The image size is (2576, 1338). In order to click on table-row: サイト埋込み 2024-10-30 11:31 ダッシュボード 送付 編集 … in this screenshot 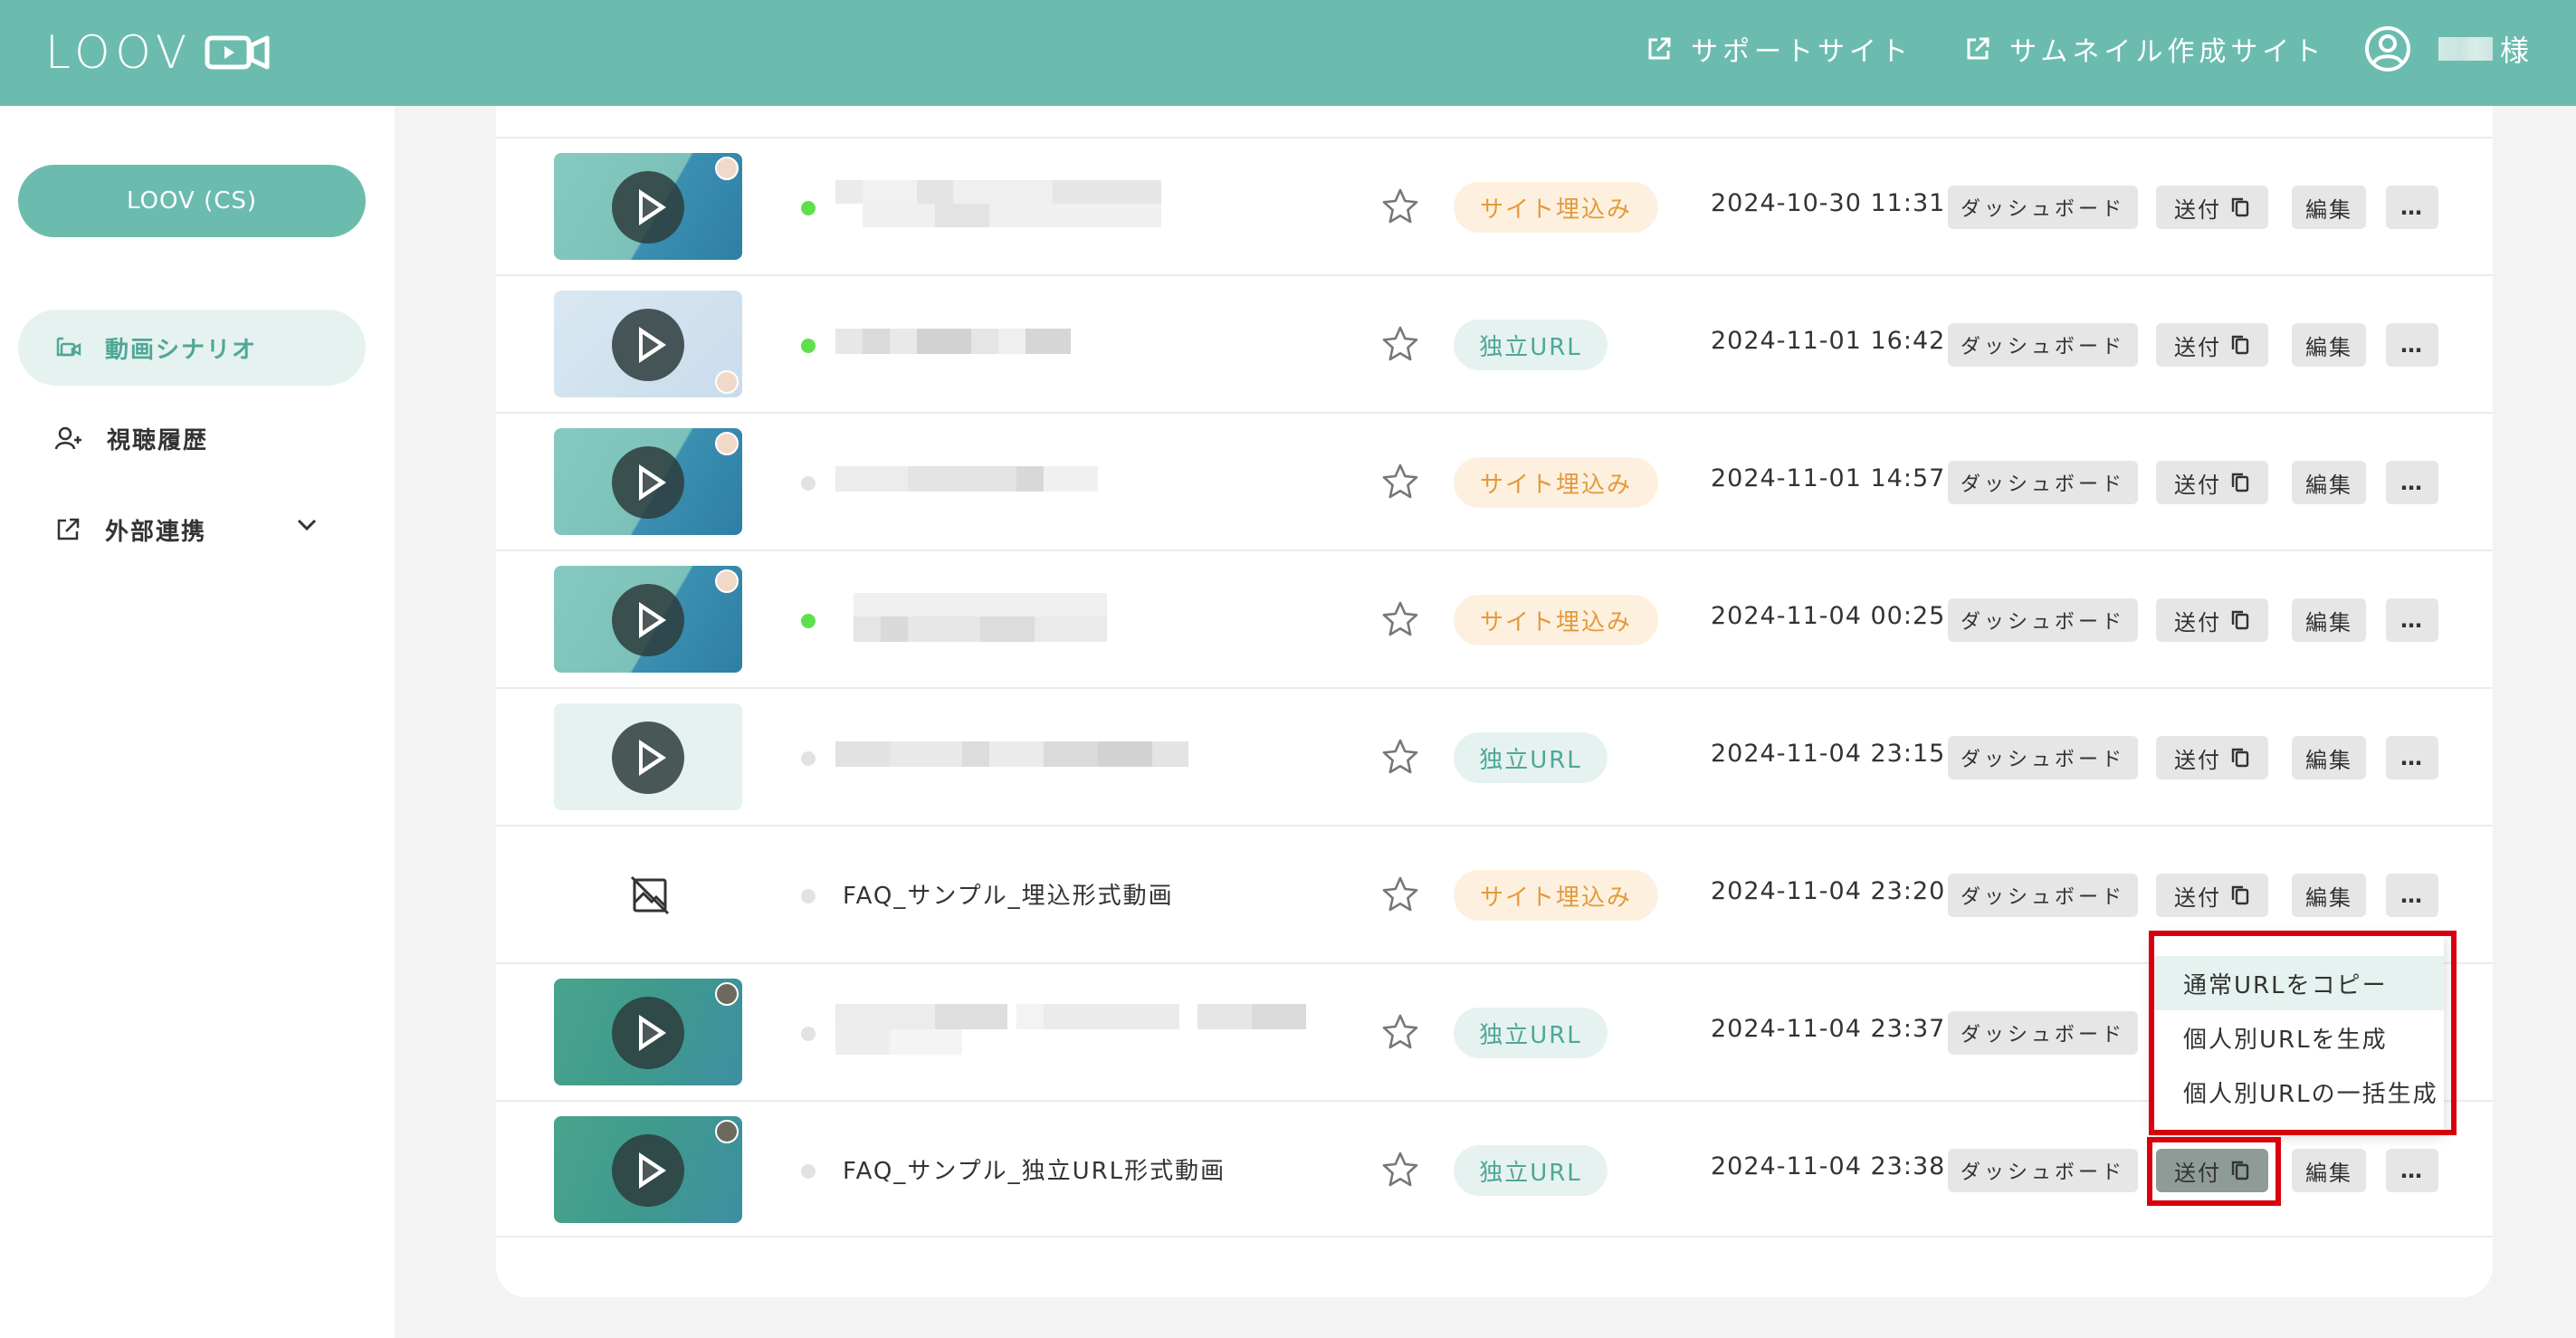, I will do `click(1494, 205)`.